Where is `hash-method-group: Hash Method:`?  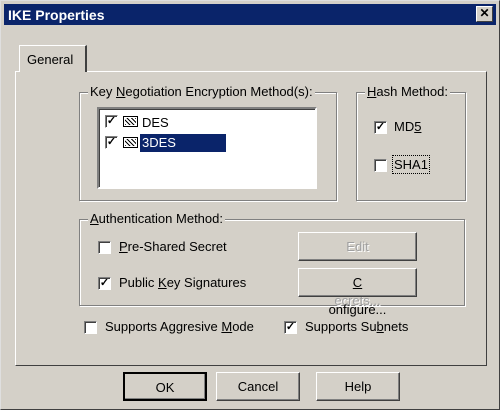
hash-method-group: Hash Method: is located at coordinates (411, 142).